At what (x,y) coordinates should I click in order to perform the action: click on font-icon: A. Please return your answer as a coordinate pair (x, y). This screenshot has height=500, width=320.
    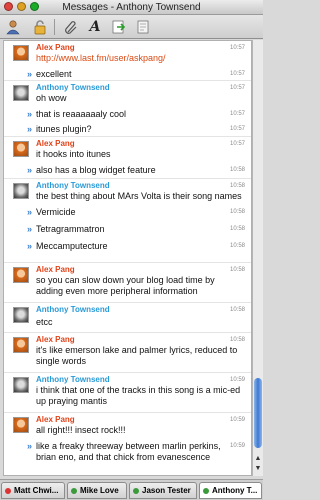
    Looking at the image, I should click on (95, 27).